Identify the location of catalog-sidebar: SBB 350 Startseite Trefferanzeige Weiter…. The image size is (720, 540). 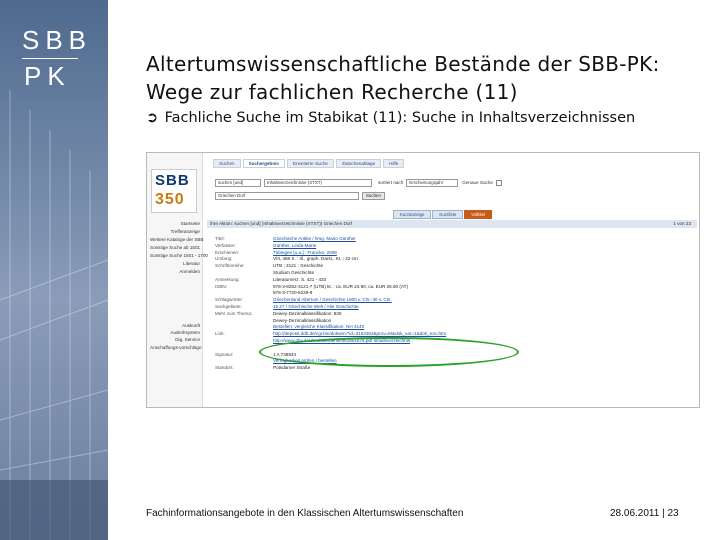
(177, 280).